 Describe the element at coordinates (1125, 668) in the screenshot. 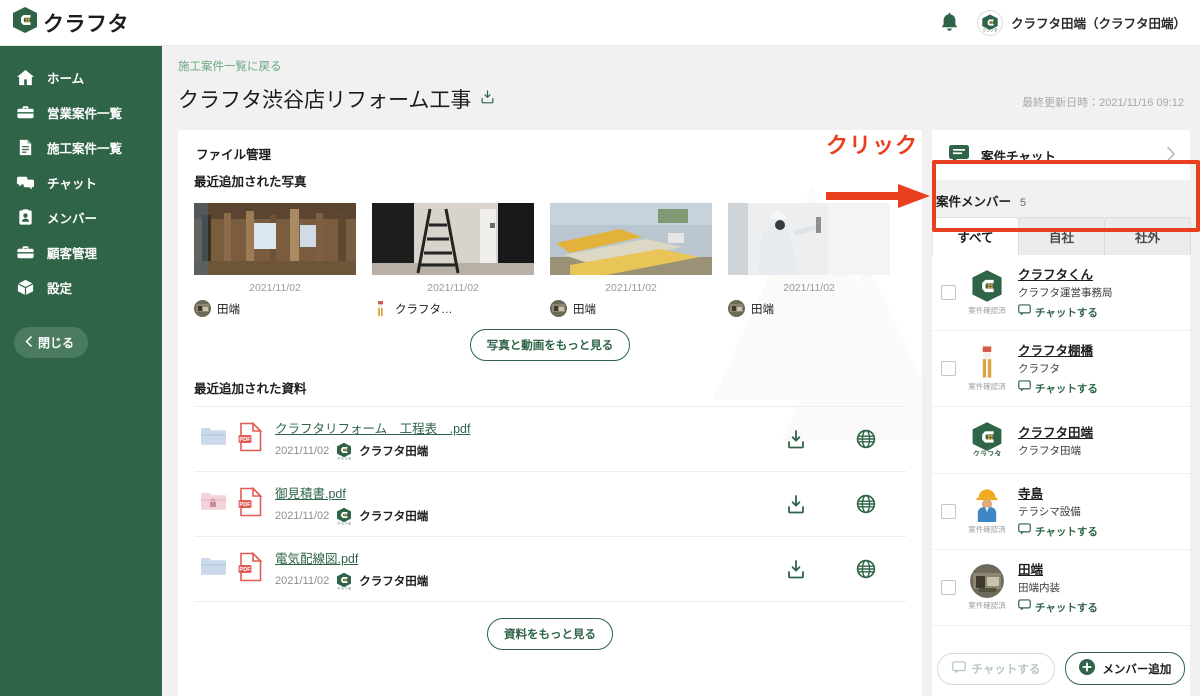

I see `add-member-button: メンバー追加` at that location.